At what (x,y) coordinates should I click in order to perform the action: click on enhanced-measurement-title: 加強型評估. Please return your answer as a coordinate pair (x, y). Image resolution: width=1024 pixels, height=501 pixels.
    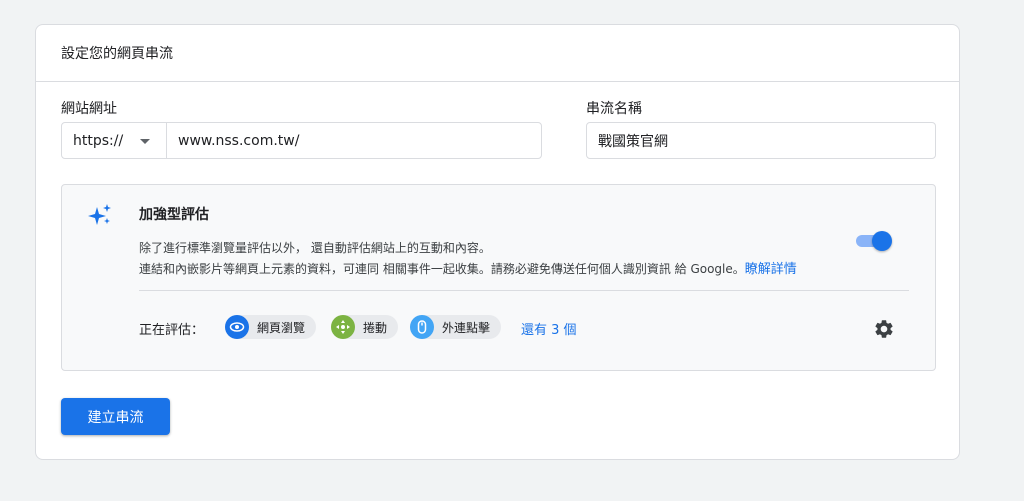
    Looking at the image, I should click on (174, 215).